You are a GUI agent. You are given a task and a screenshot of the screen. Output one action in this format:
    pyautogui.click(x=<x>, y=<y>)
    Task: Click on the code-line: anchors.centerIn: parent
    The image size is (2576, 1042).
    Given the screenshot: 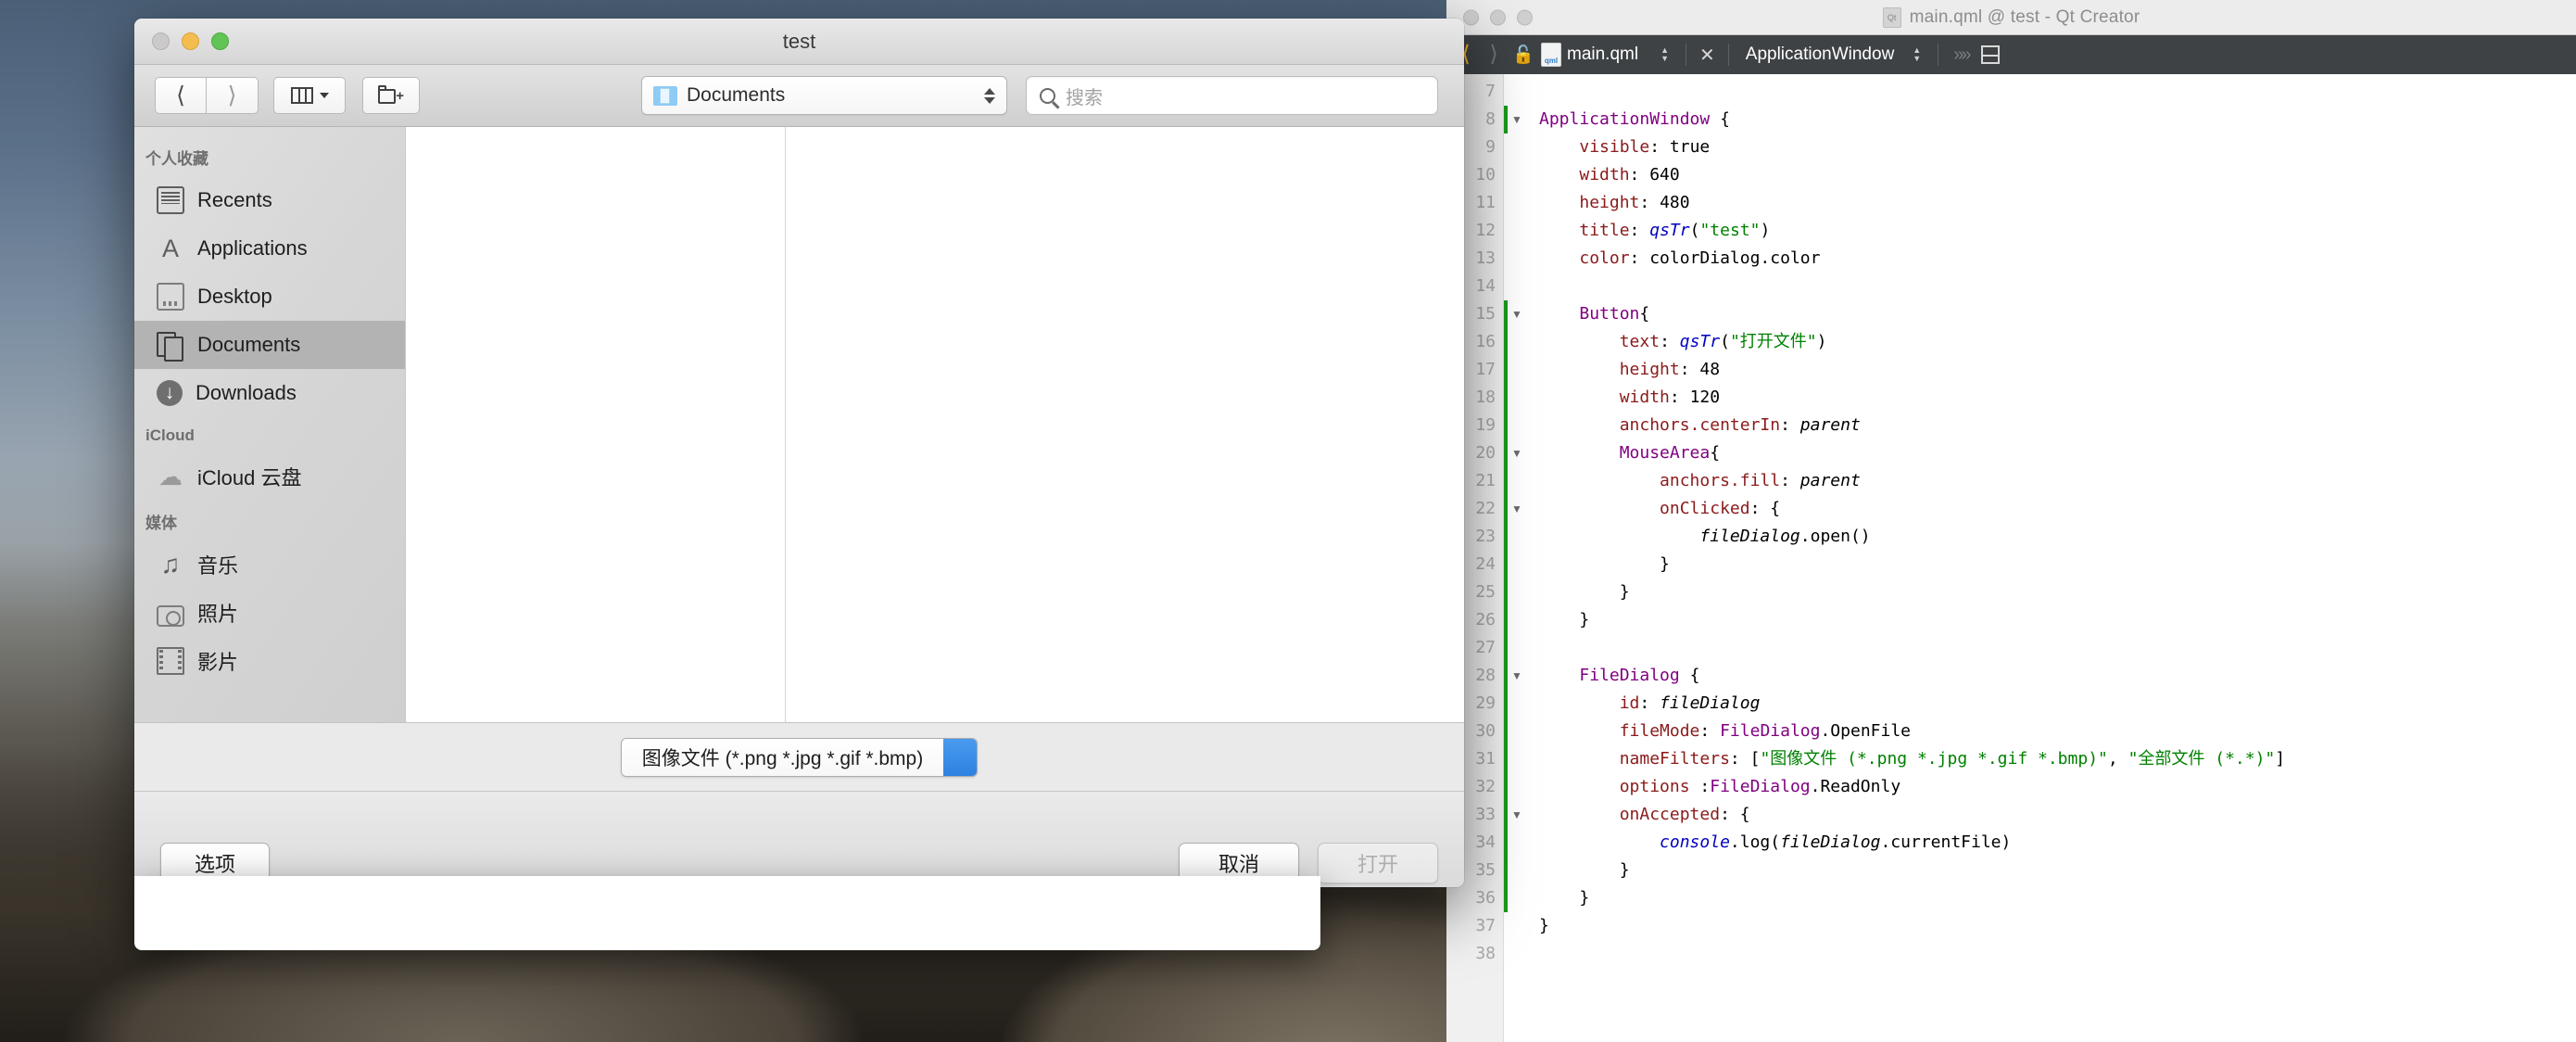 What is the action you would take?
    pyautogui.click(x=2058, y=425)
    